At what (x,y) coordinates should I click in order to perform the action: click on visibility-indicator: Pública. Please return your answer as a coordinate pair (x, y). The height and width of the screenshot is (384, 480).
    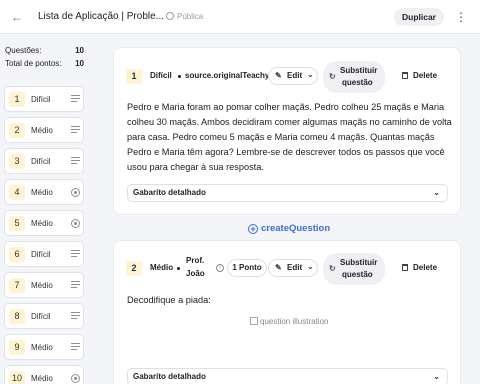
    Looking at the image, I should click on (184, 16).